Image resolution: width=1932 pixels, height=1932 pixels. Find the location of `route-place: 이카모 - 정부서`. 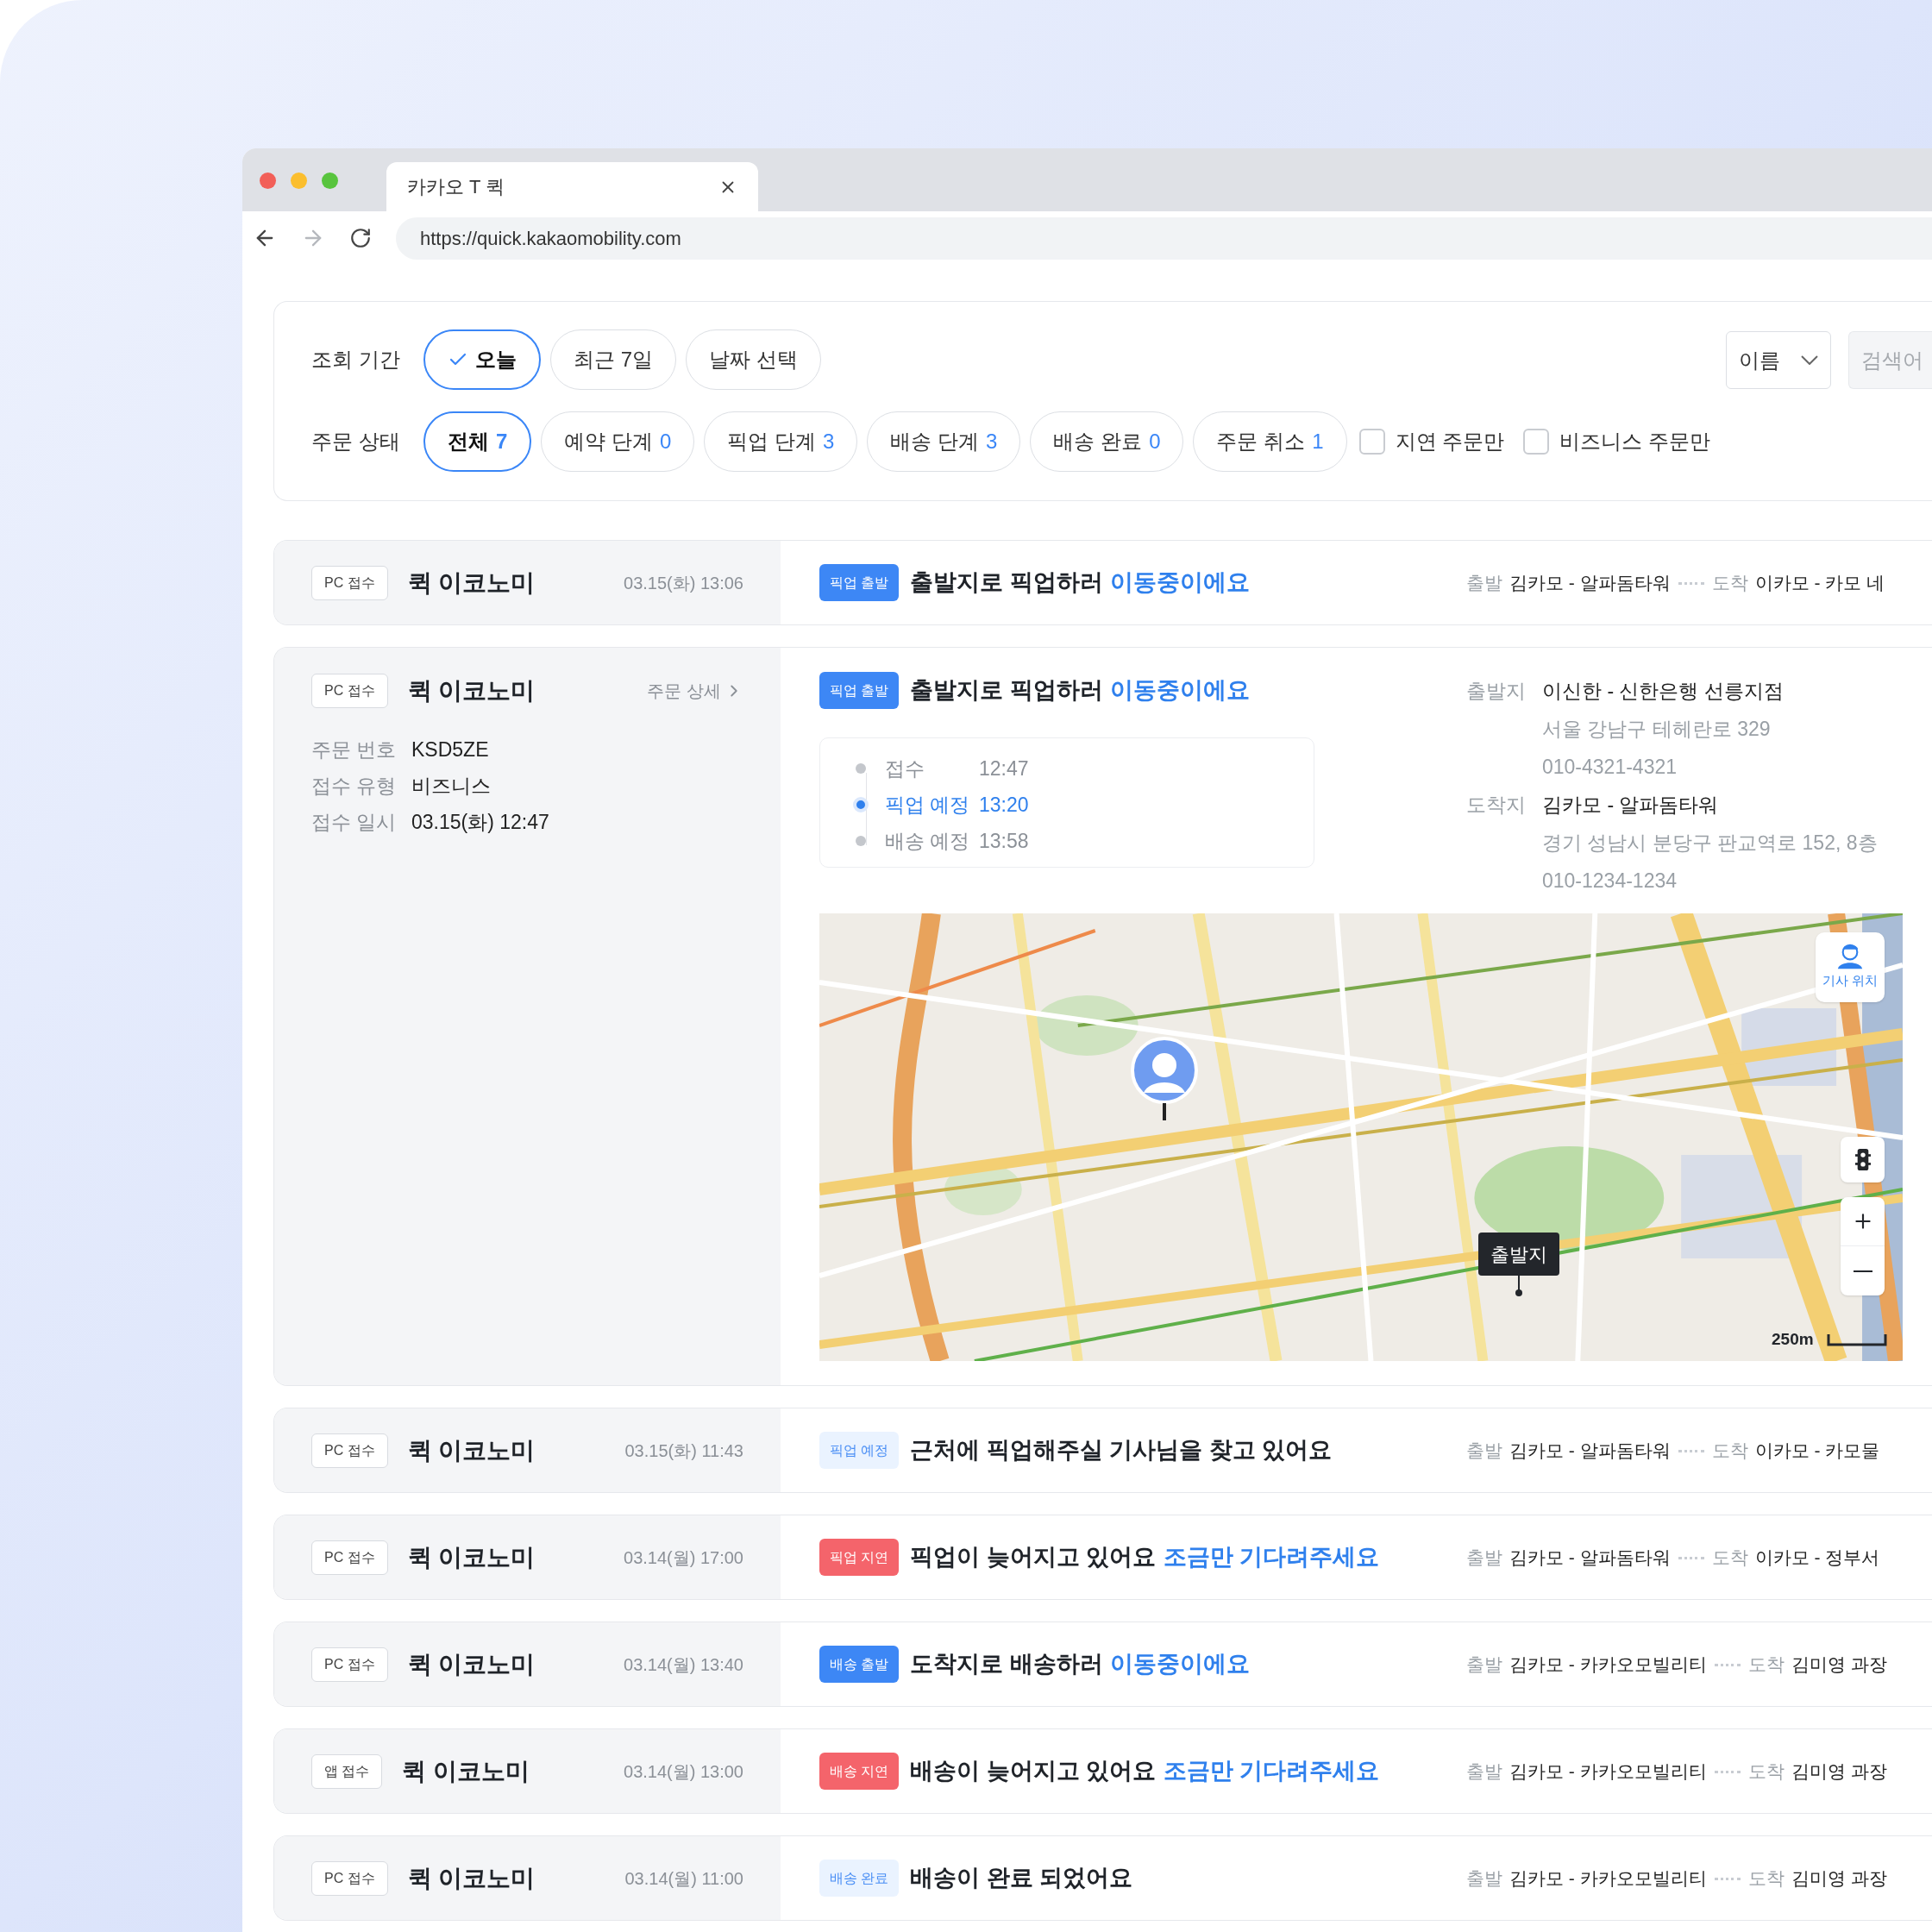

route-place: 이카모 - 정부서 is located at coordinates (1817, 1558).